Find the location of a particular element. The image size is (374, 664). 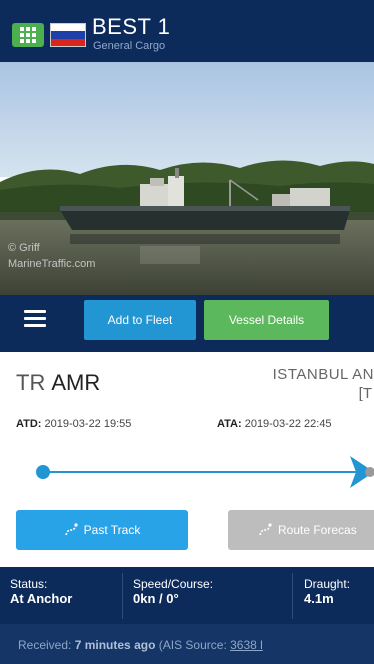

past-track-button: Past Track is located at coordinates (102, 530).